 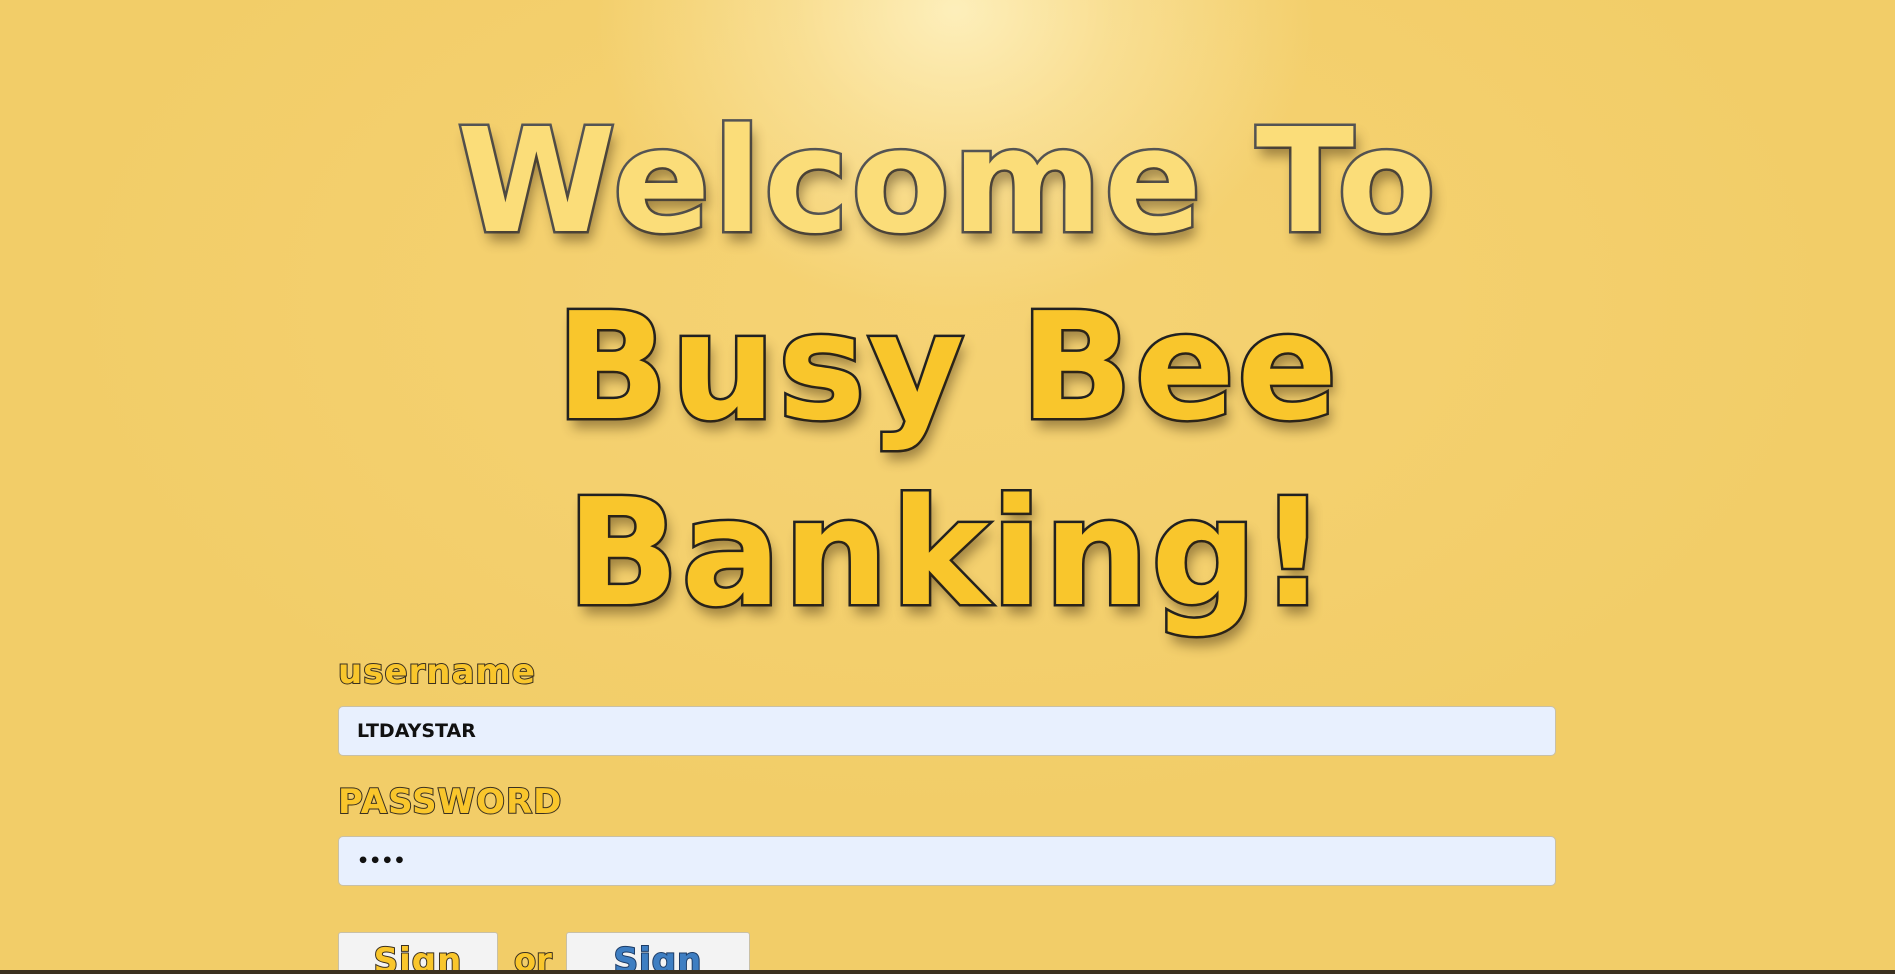 What do you see at coordinates (947, 861) in the screenshot?
I see `password-input: ••••` at bounding box center [947, 861].